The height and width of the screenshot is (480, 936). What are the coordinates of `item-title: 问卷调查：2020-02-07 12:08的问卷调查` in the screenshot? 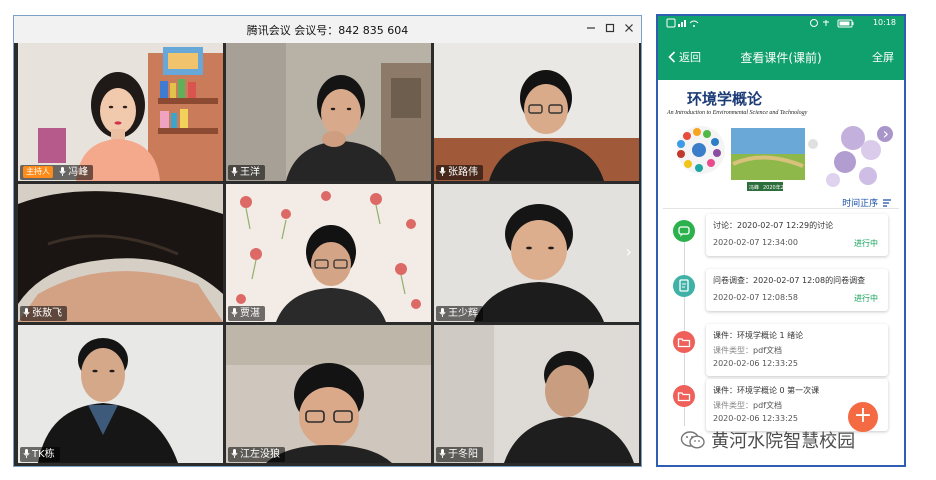 It's located at (789, 280).